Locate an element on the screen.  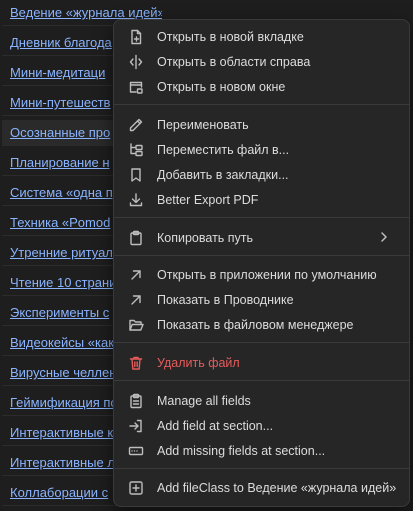
plus-square-icon is located at coordinates (136, 488).